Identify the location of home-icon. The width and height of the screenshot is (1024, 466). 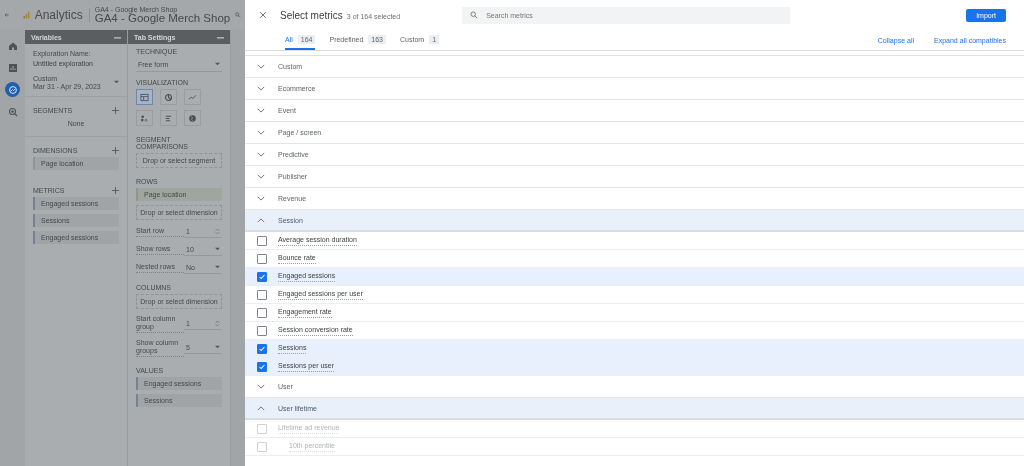
(12, 45).